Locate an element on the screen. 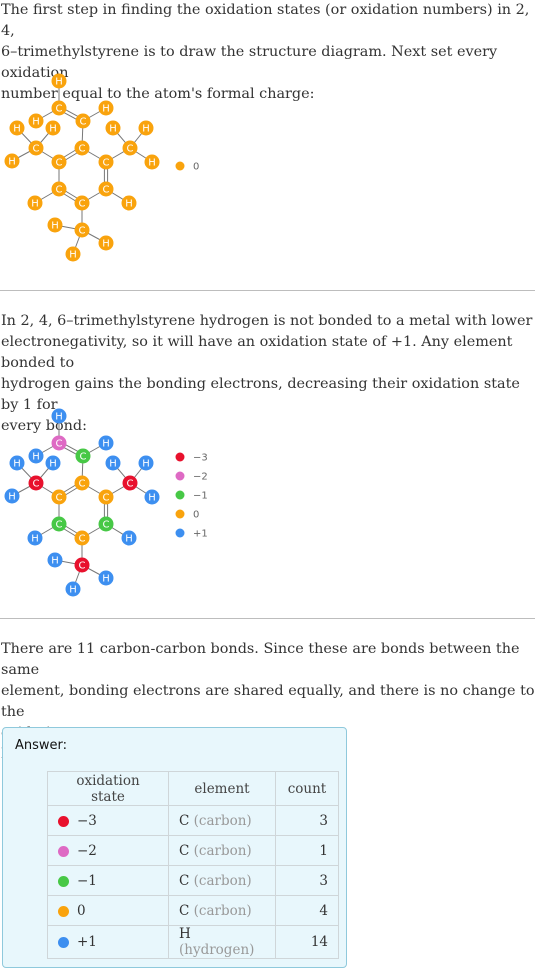  structure-diagram-oxidation-states: HCHHCH HCHCH HCC C HC CH HCCHHH−3−2−10+1 is located at coordinates (106, 502).